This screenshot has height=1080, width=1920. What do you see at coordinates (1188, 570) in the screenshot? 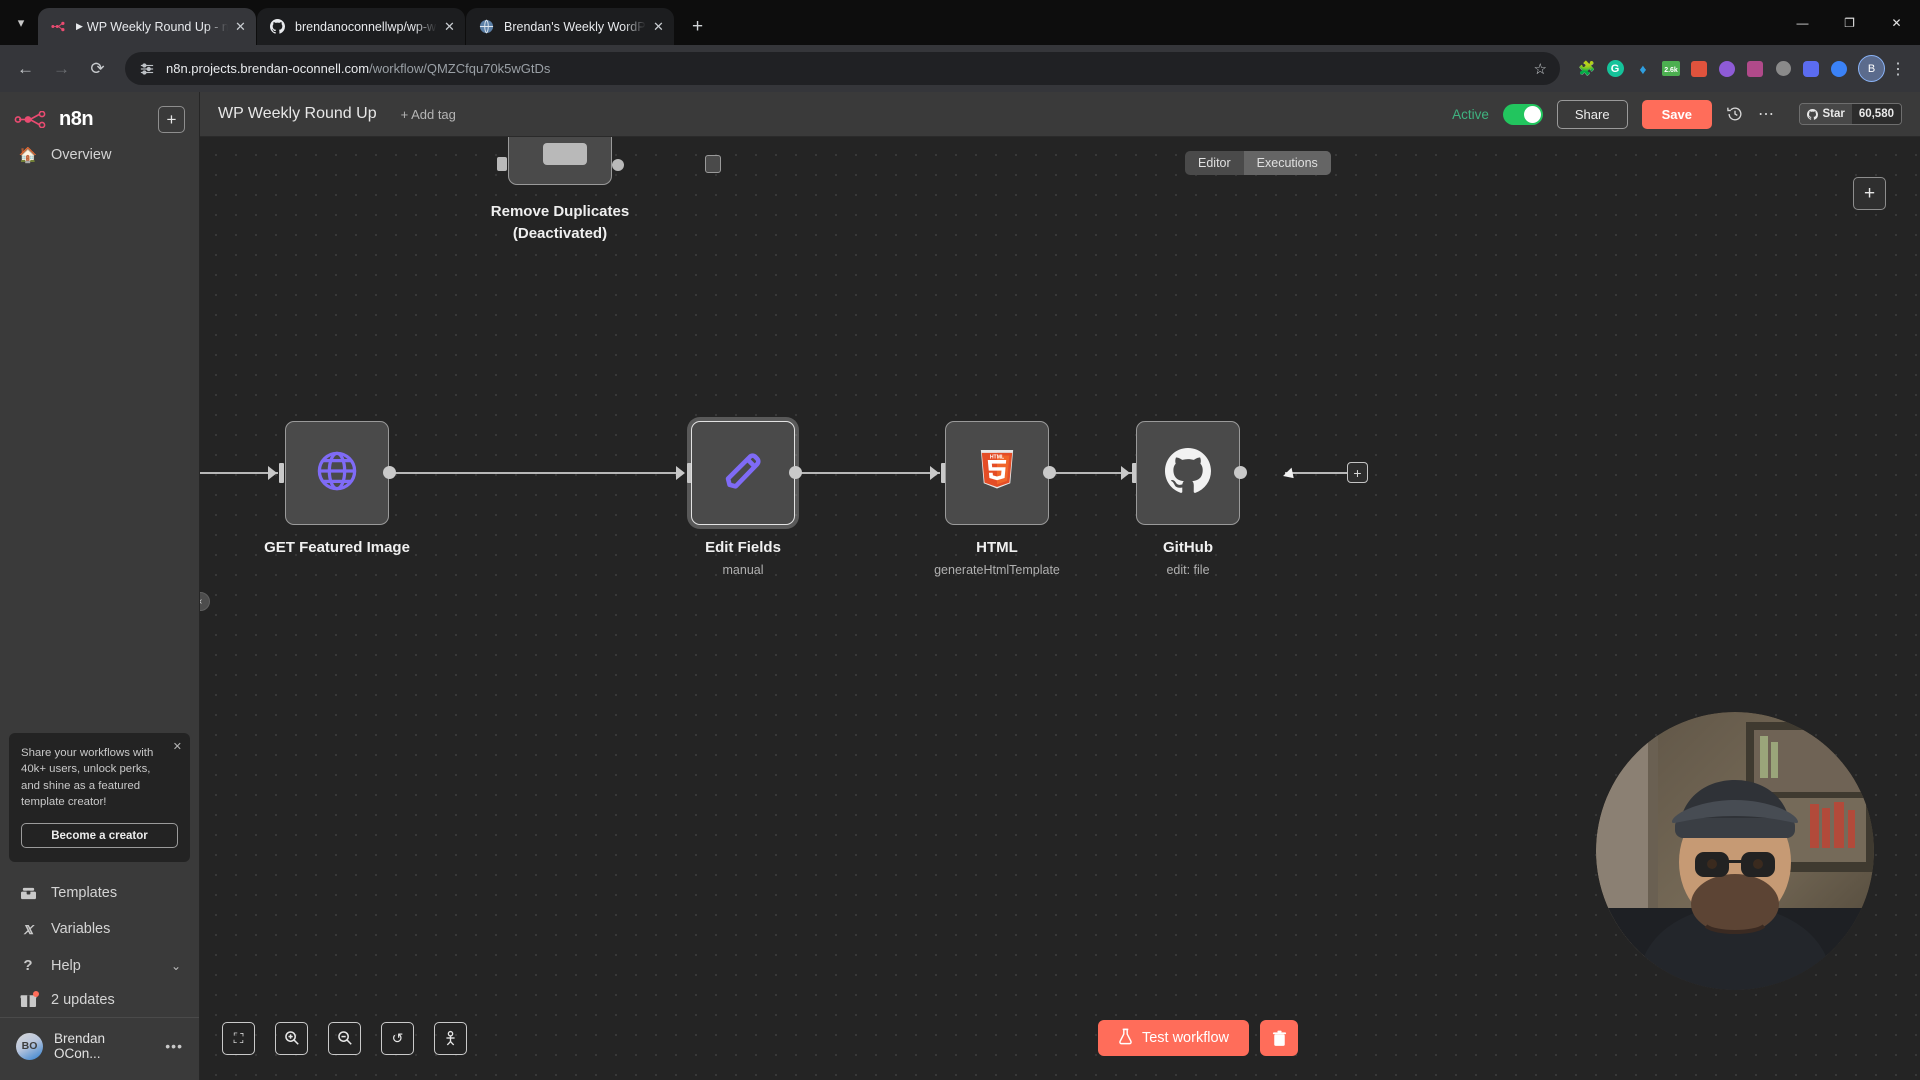
I see `node-subtitle-github: edit: file` at bounding box center [1188, 570].